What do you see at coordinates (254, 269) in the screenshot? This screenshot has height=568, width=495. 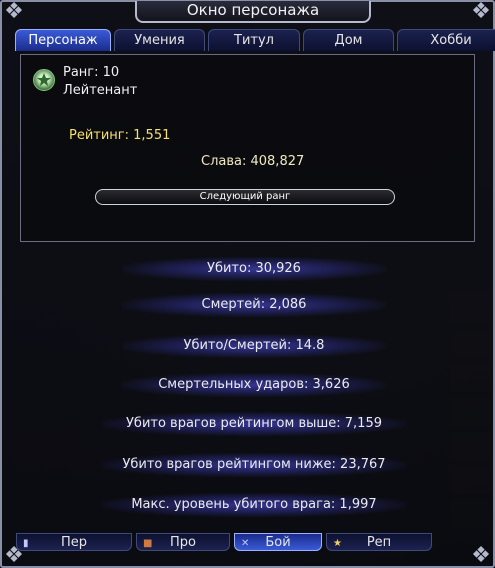 I see `stat-kills: Убито: 30,926` at bounding box center [254, 269].